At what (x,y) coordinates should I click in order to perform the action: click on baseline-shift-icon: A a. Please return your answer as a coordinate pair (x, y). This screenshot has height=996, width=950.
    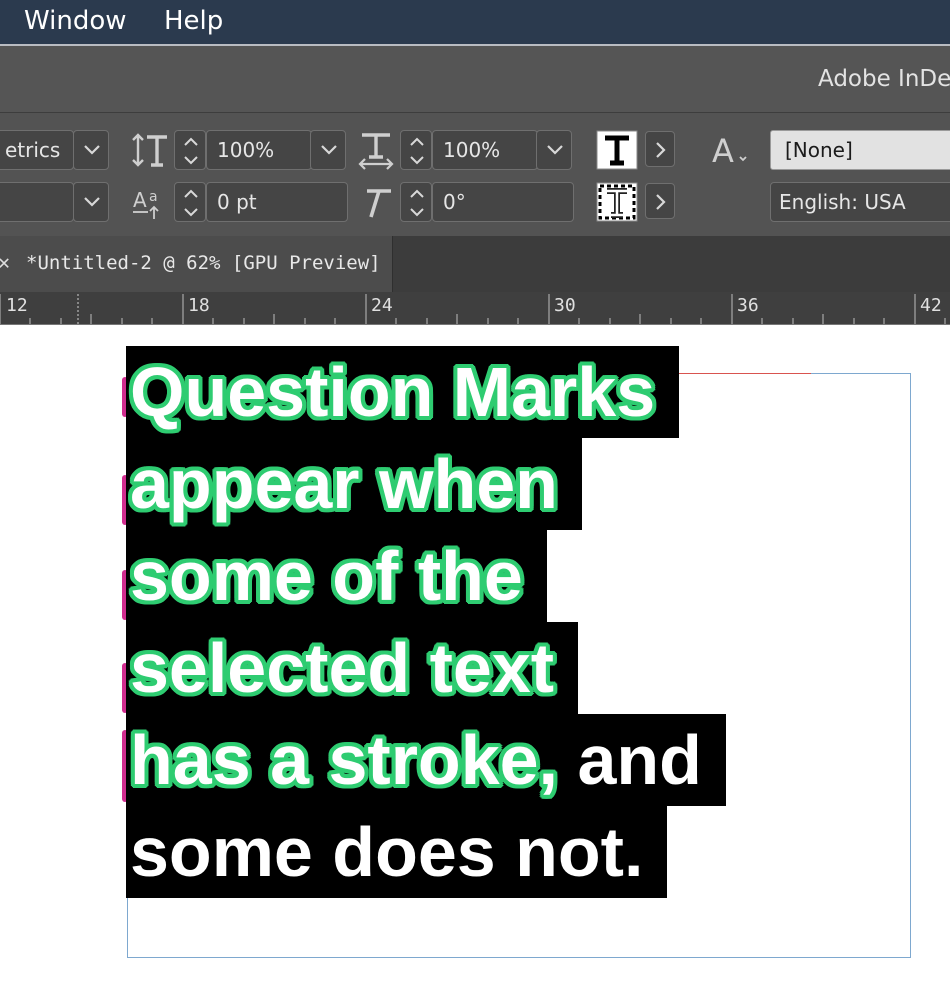
    Looking at the image, I should click on (146, 203).